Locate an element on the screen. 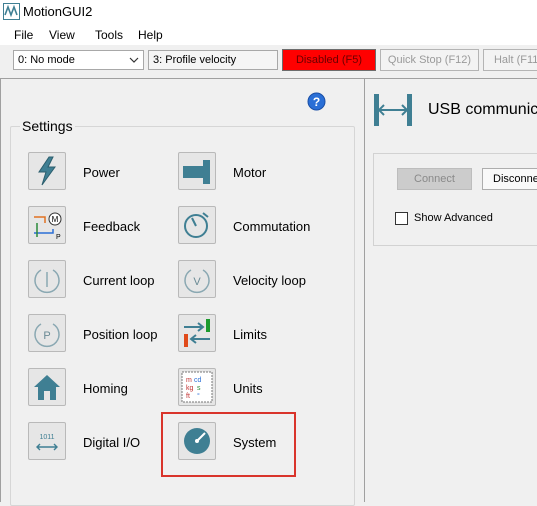 Image resolution: width=537 pixels, height=506 pixels. current-loop-label: Current loop is located at coordinates (119, 280).